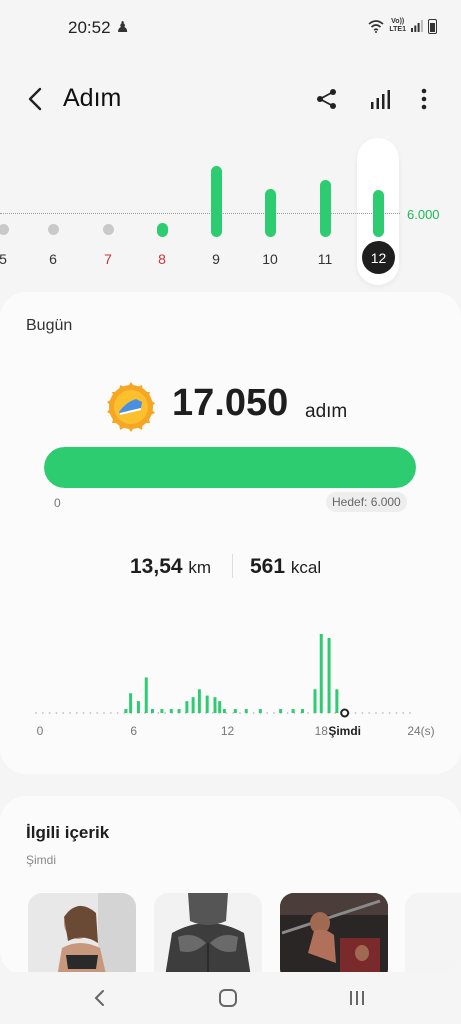  What do you see at coordinates (200, 567) in the screenshot?
I see `distance-unit: km` at bounding box center [200, 567].